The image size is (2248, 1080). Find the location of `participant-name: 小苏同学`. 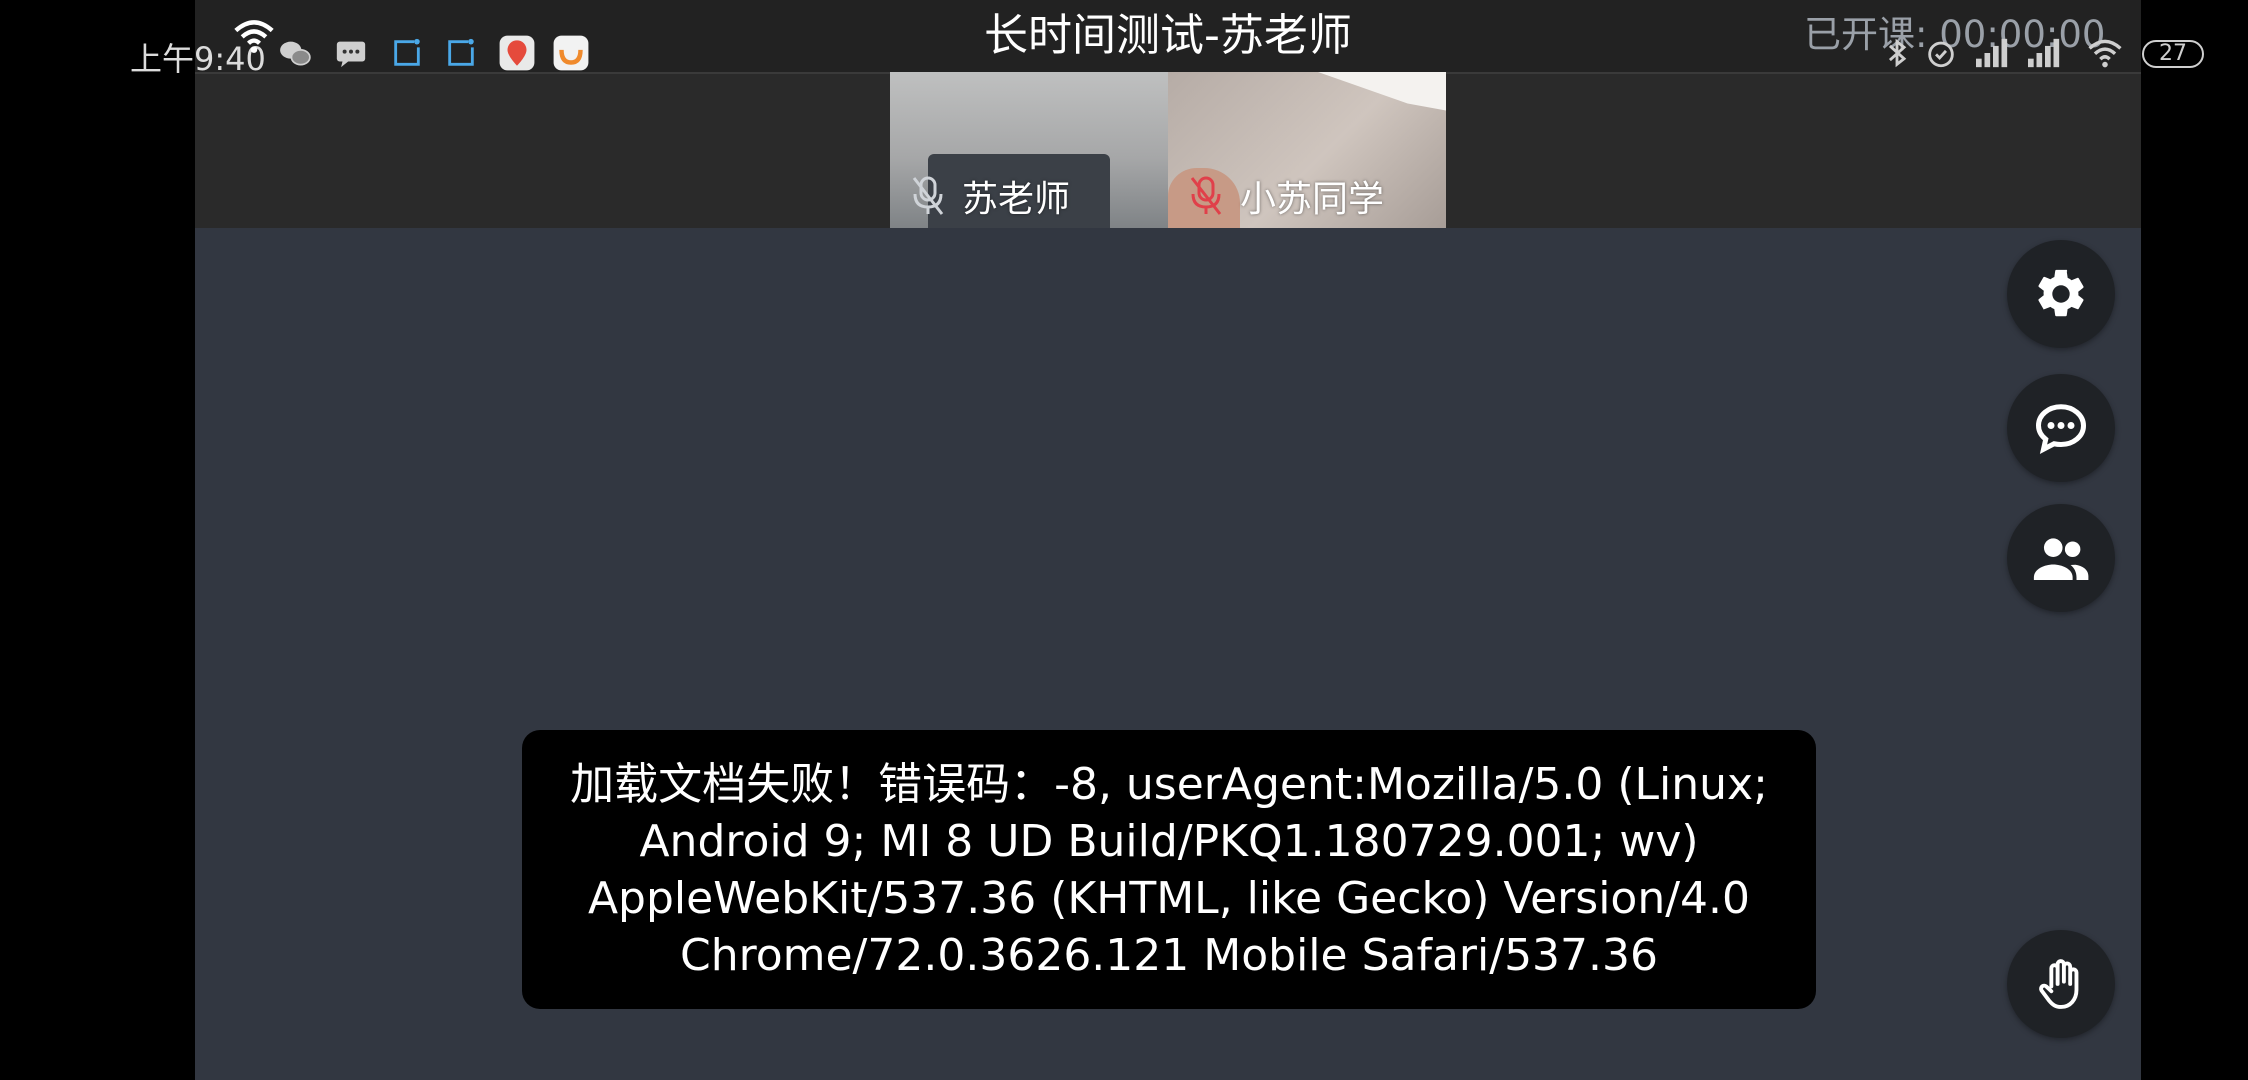

participant-name: 小苏同学 is located at coordinates (1312, 199).